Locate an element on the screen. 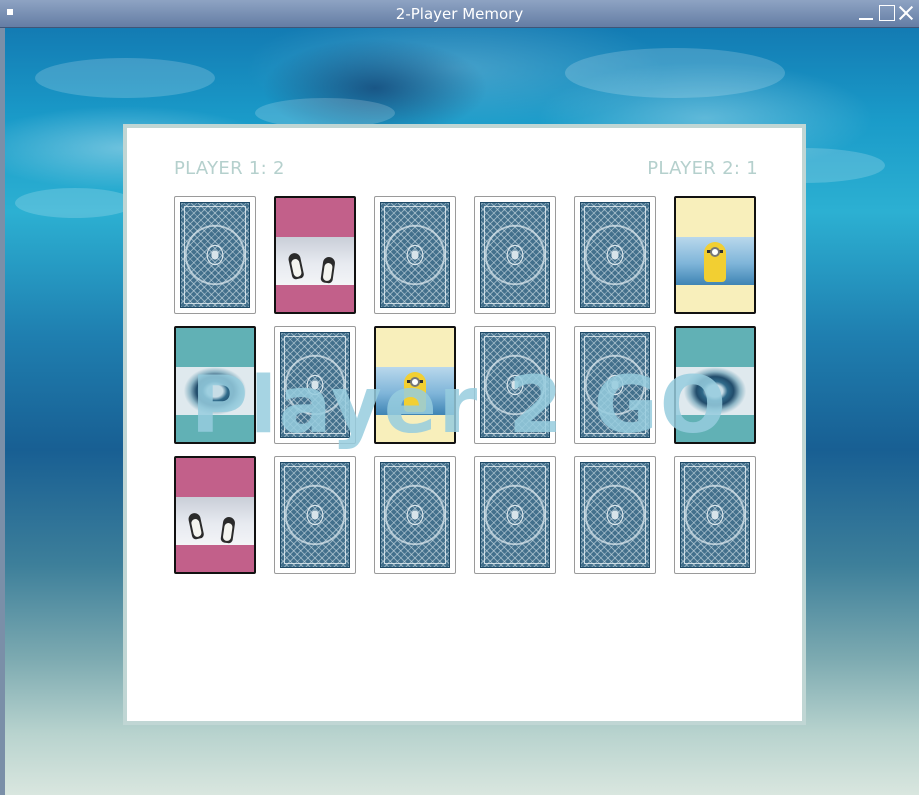 The image size is (919, 795). maximize-icon is located at coordinates (887, 13).